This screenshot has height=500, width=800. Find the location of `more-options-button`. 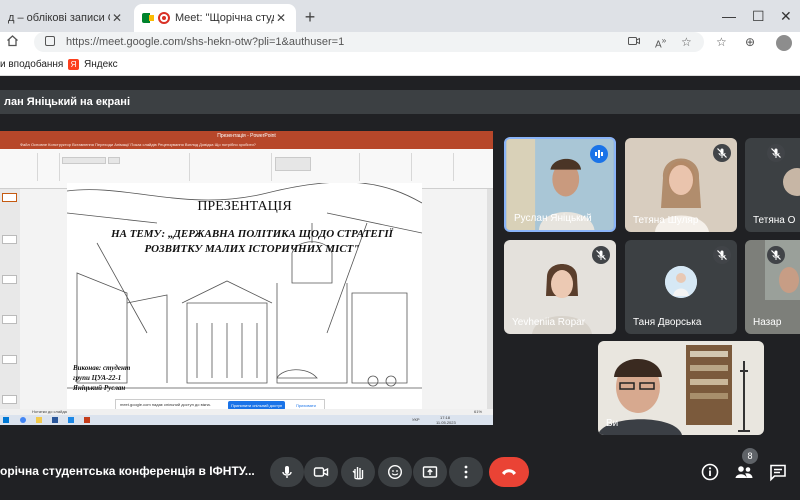

more-options-button is located at coordinates (466, 472).